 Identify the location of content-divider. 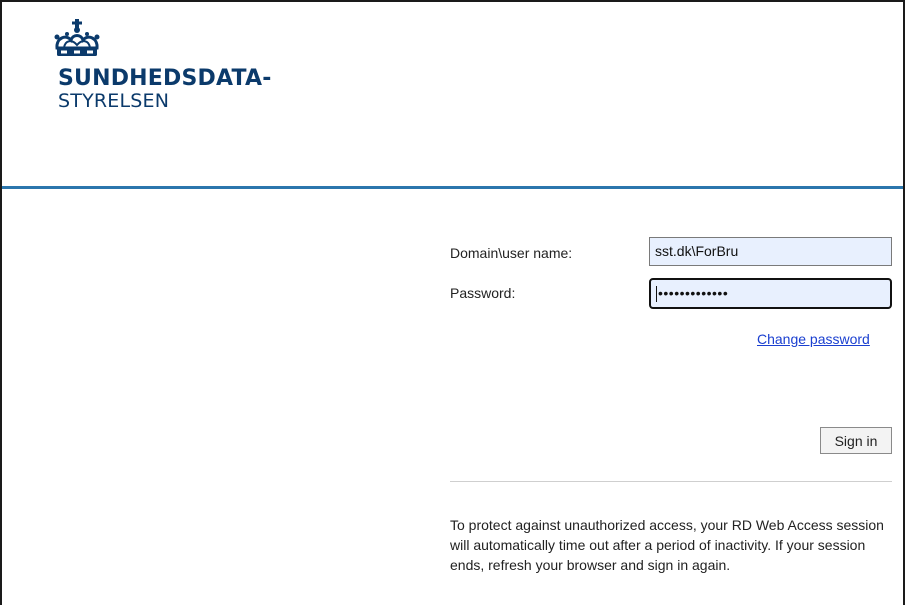
(671, 481).